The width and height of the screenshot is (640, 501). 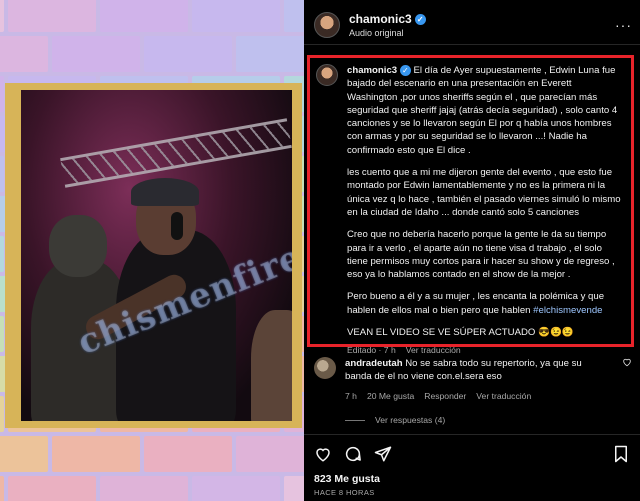 I want to click on singer-cap, so click(x=165, y=192).